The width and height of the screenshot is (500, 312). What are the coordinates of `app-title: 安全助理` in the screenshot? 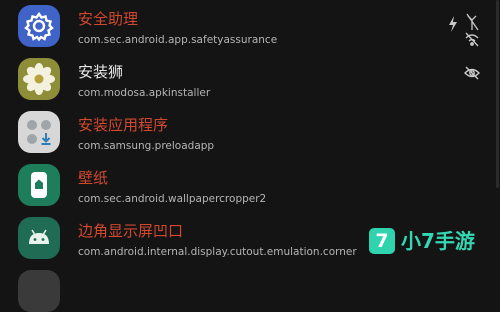 It's located at (108, 19).